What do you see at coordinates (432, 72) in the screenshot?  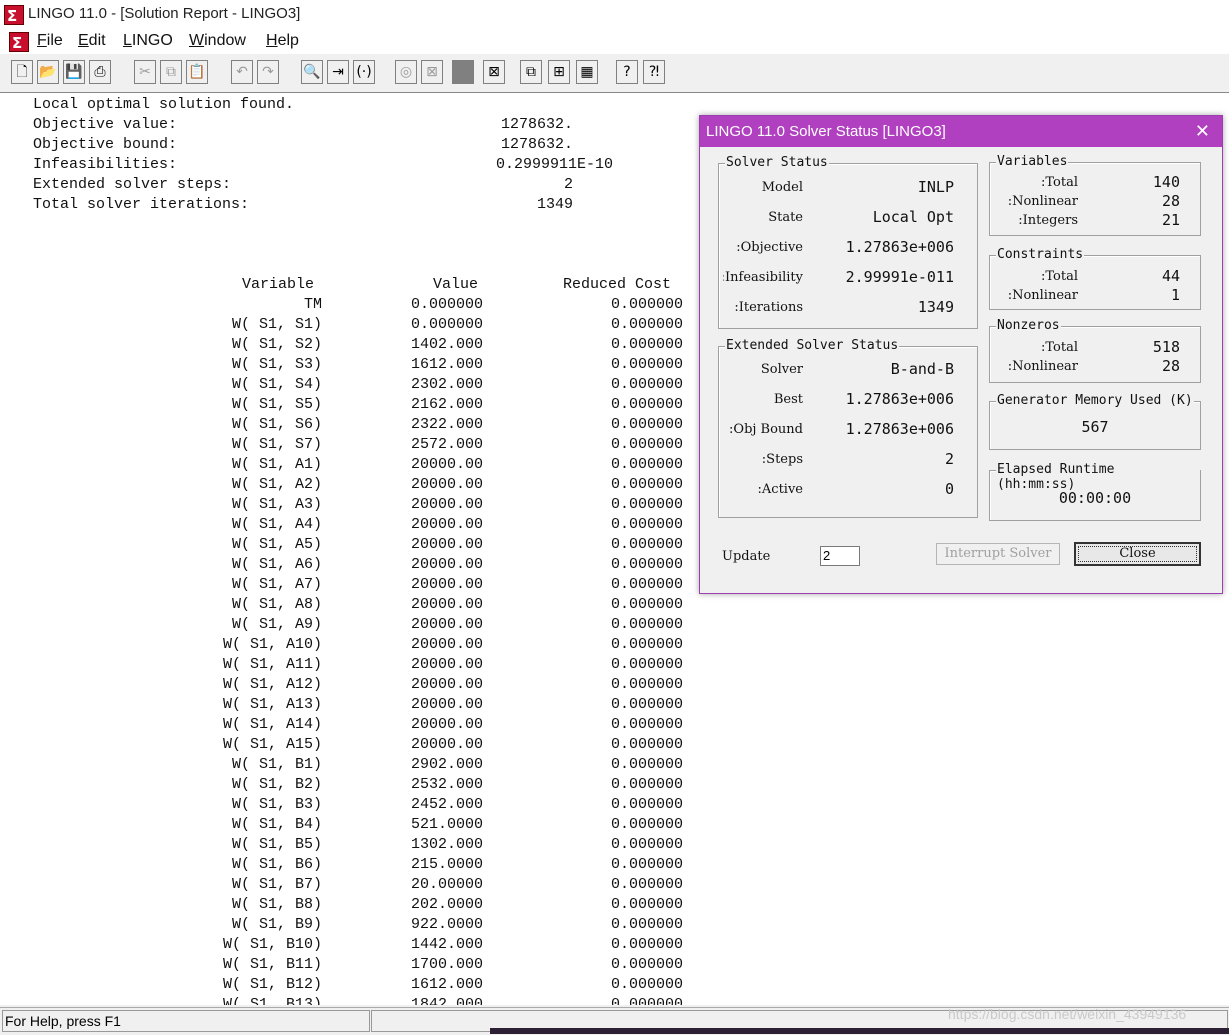 I see `solution-icon: ⊠` at bounding box center [432, 72].